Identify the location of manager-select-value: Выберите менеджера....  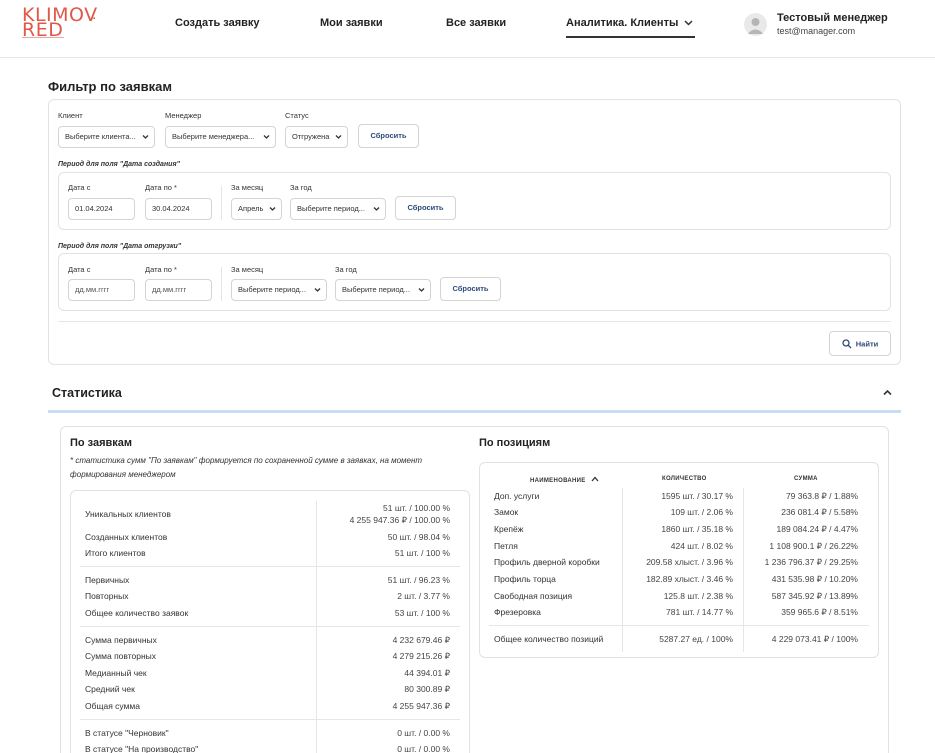
(213, 136).